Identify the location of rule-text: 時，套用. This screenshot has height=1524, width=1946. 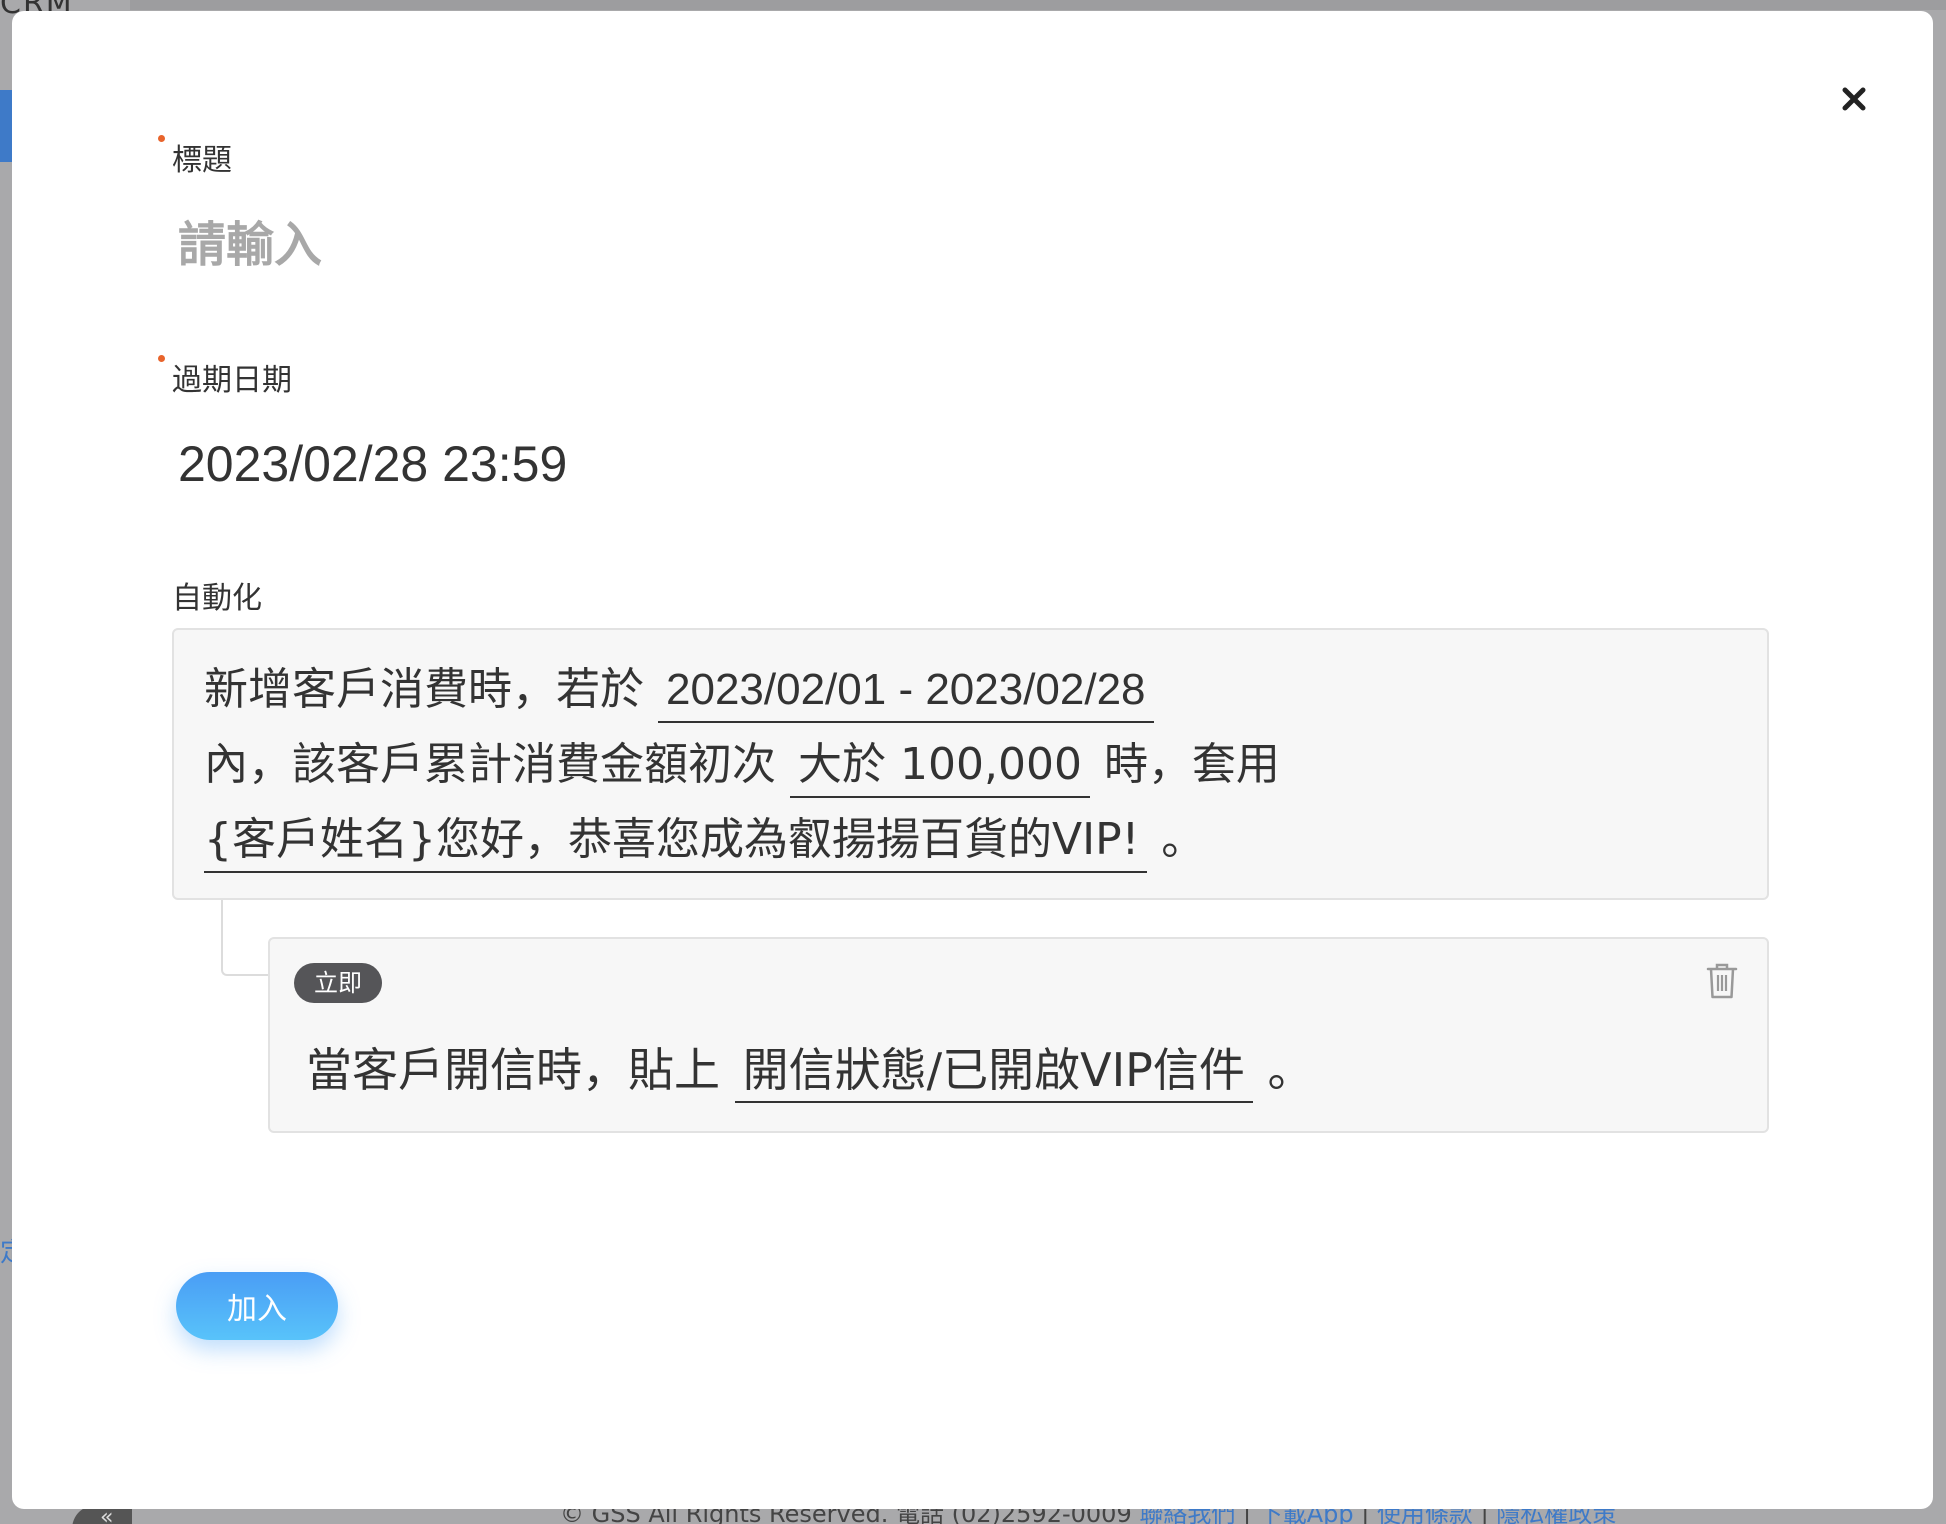
(1191, 764).